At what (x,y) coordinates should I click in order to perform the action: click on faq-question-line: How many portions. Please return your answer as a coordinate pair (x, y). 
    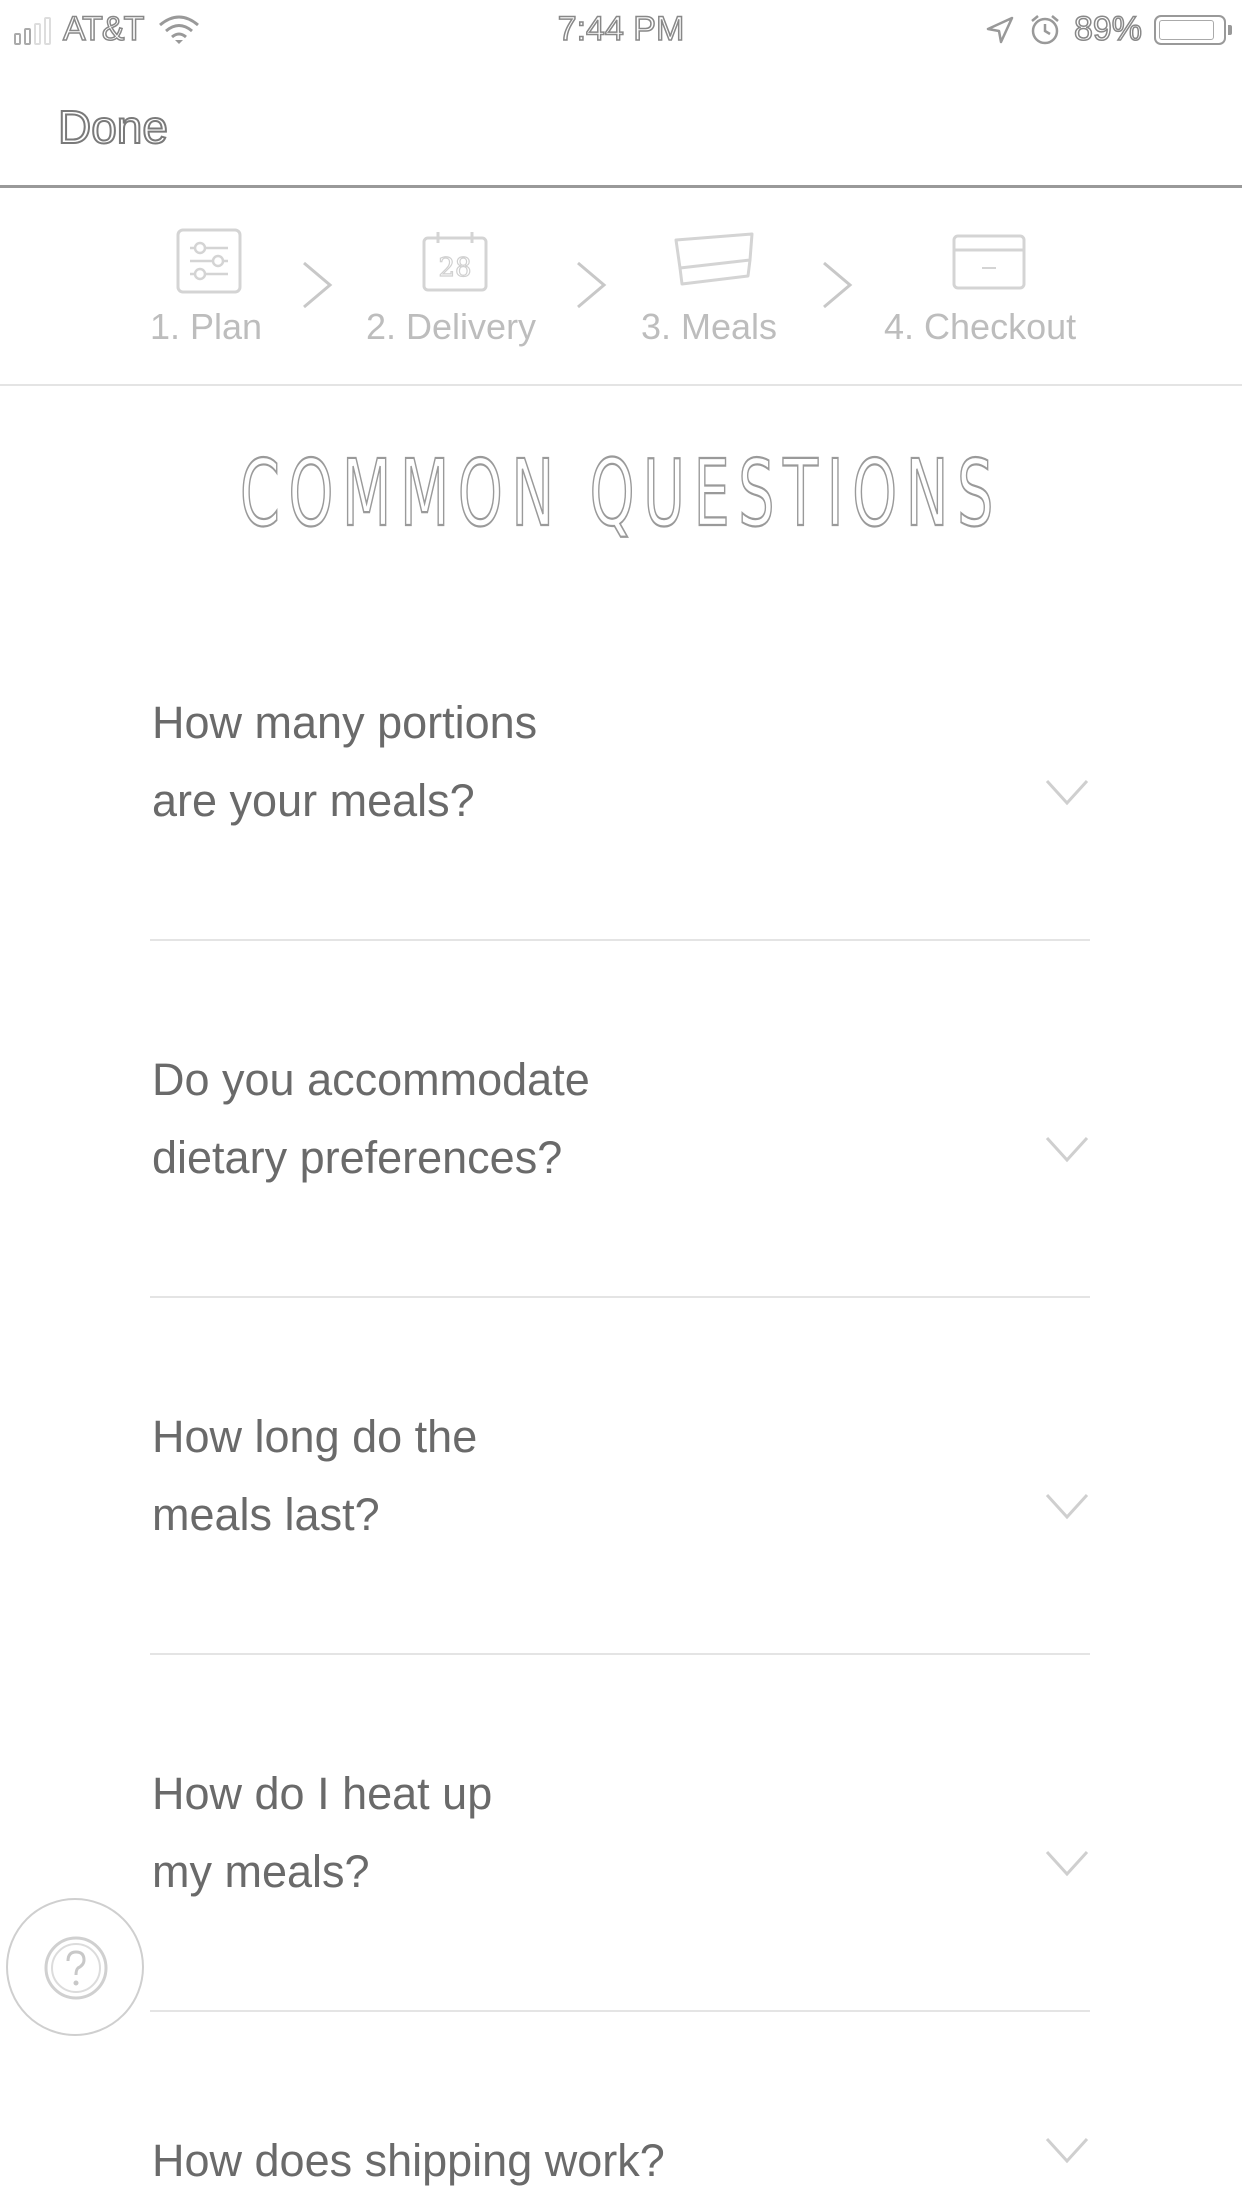
    Looking at the image, I should click on (345, 722).